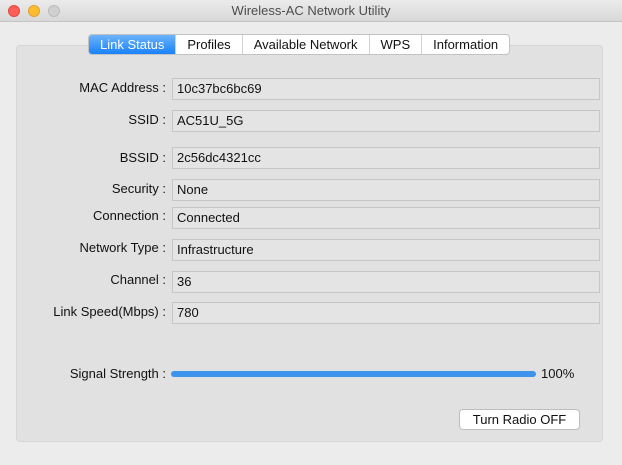 Image resolution: width=622 pixels, height=465 pixels. I want to click on tab-profiles: Profiles, so click(209, 44).